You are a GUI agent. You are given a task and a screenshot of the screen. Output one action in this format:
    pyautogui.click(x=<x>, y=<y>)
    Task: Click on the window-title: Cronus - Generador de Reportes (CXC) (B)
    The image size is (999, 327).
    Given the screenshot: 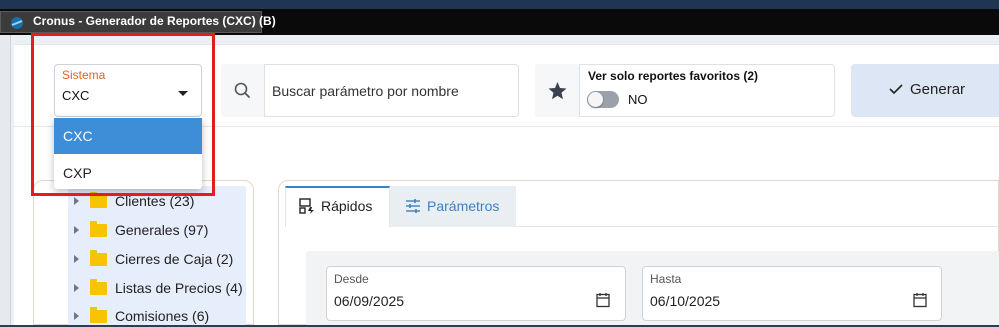 What is the action you would take?
    pyautogui.click(x=154, y=21)
    